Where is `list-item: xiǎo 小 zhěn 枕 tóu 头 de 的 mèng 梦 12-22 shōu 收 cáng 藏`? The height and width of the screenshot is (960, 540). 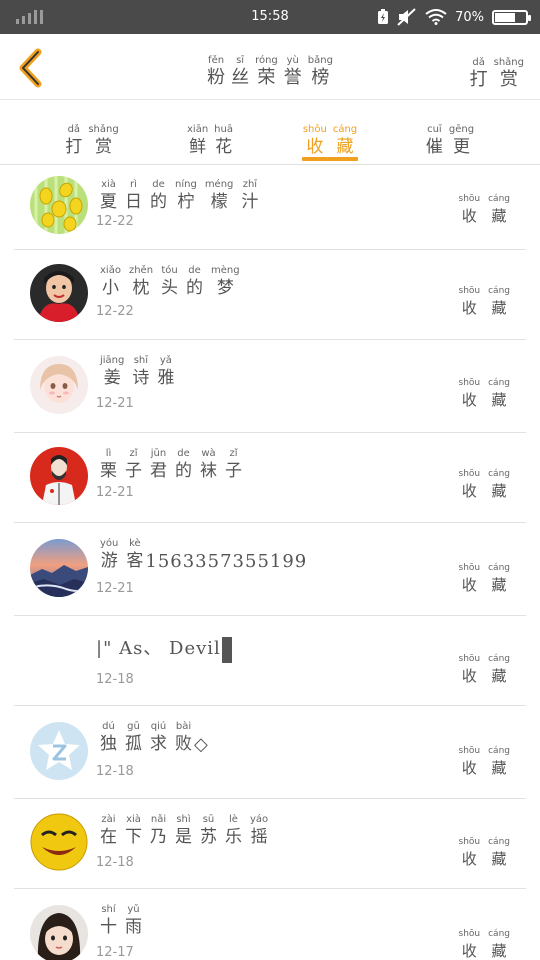
list-item: xiǎo 小 zhěn 枕 tóu 头 de 的 mèng 梦 12-22 shōu 收 cáng 藏 is located at coordinates (270, 295).